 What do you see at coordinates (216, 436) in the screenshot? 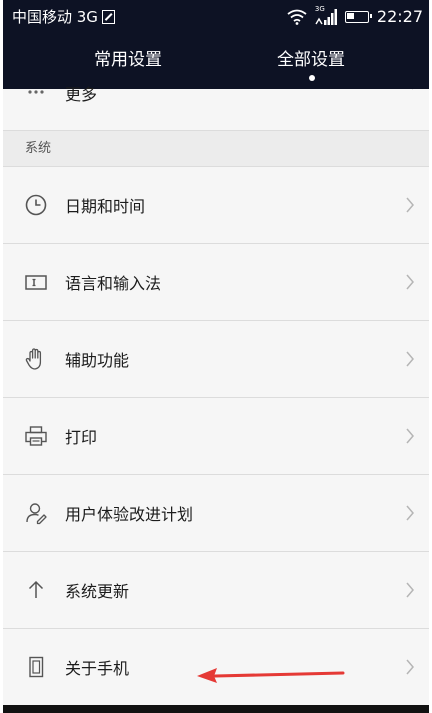
I see `list-item-print: 打印` at bounding box center [216, 436].